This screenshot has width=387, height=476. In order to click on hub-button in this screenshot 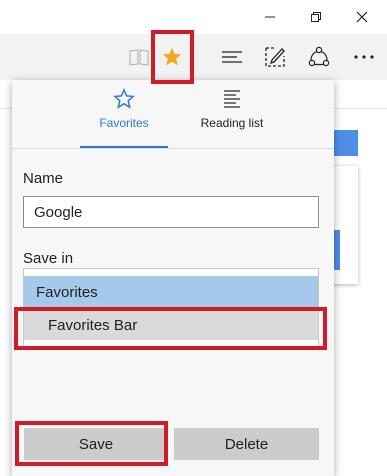, I will do `click(232, 57)`.